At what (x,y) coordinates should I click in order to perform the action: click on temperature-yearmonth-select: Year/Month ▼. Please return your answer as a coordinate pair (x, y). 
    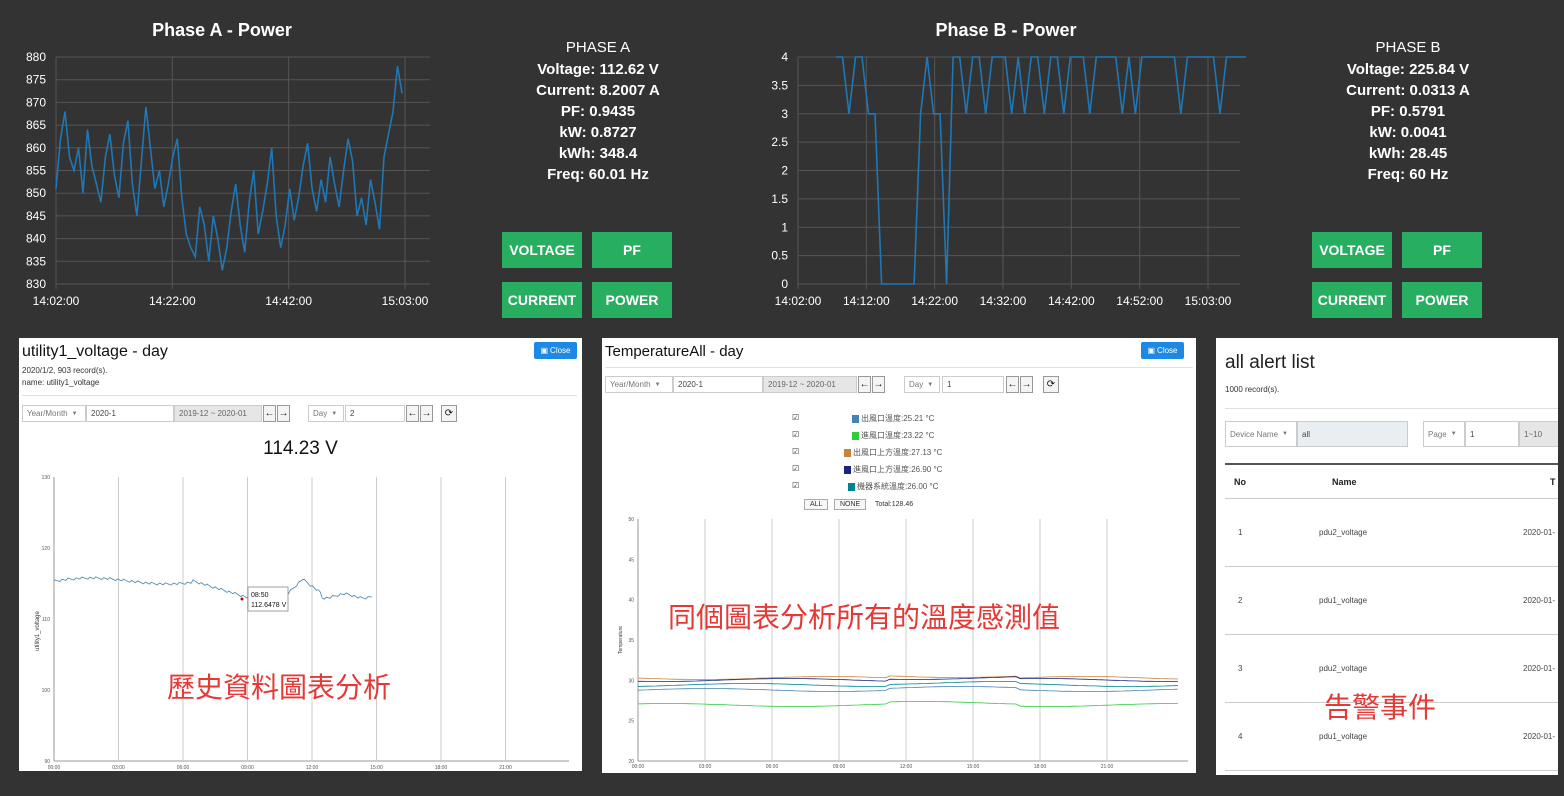
    Looking at the image, I should click on (639, 384).